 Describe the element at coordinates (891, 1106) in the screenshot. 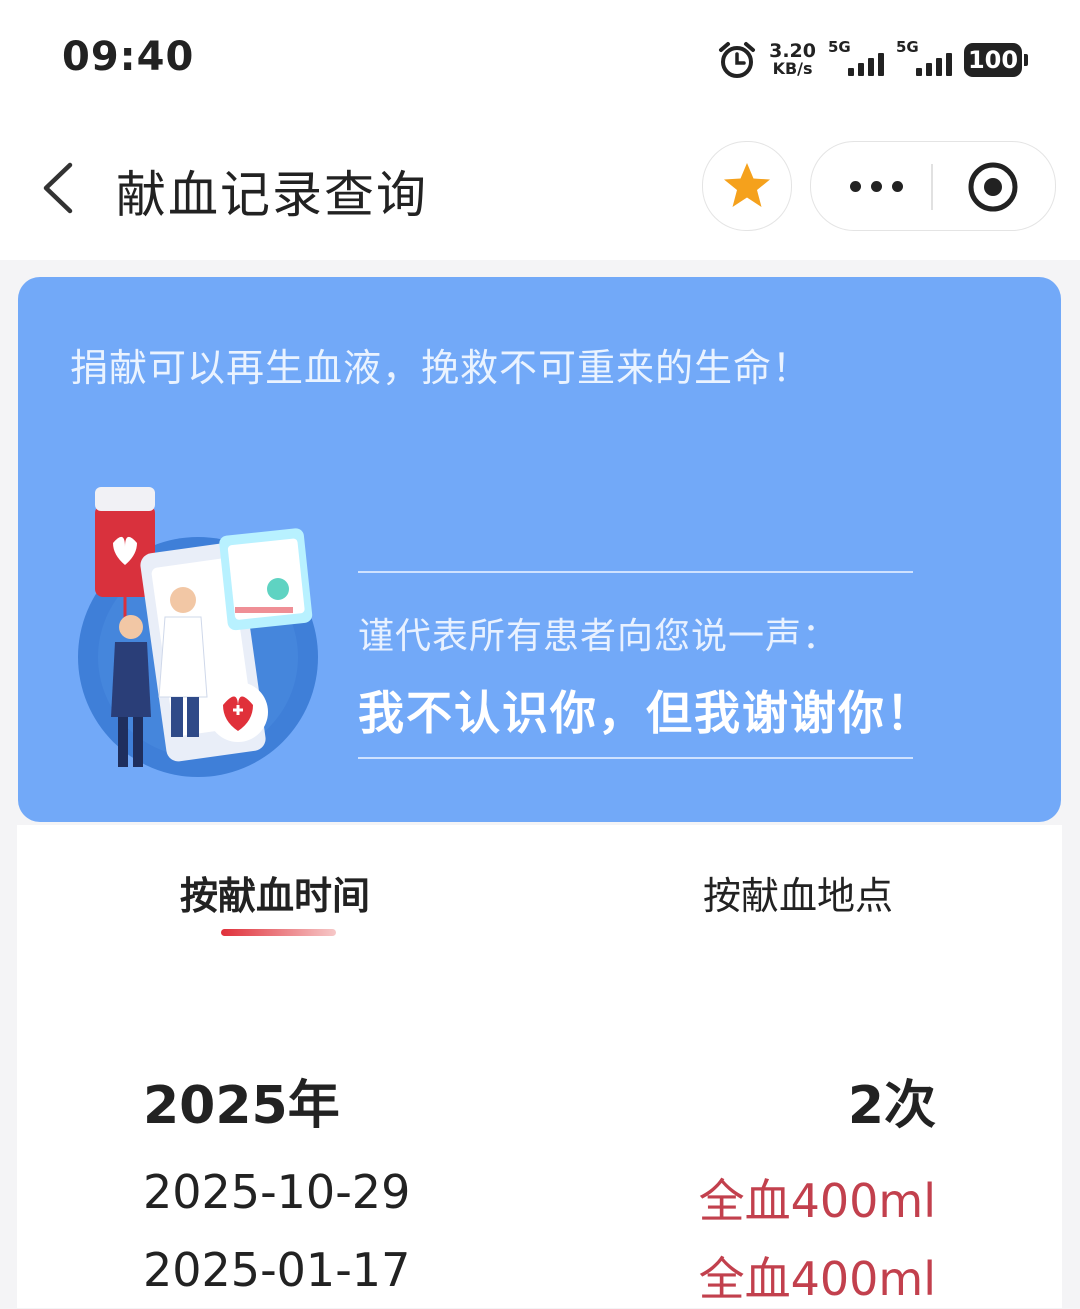

I see `donation-count: 2次` at that location.